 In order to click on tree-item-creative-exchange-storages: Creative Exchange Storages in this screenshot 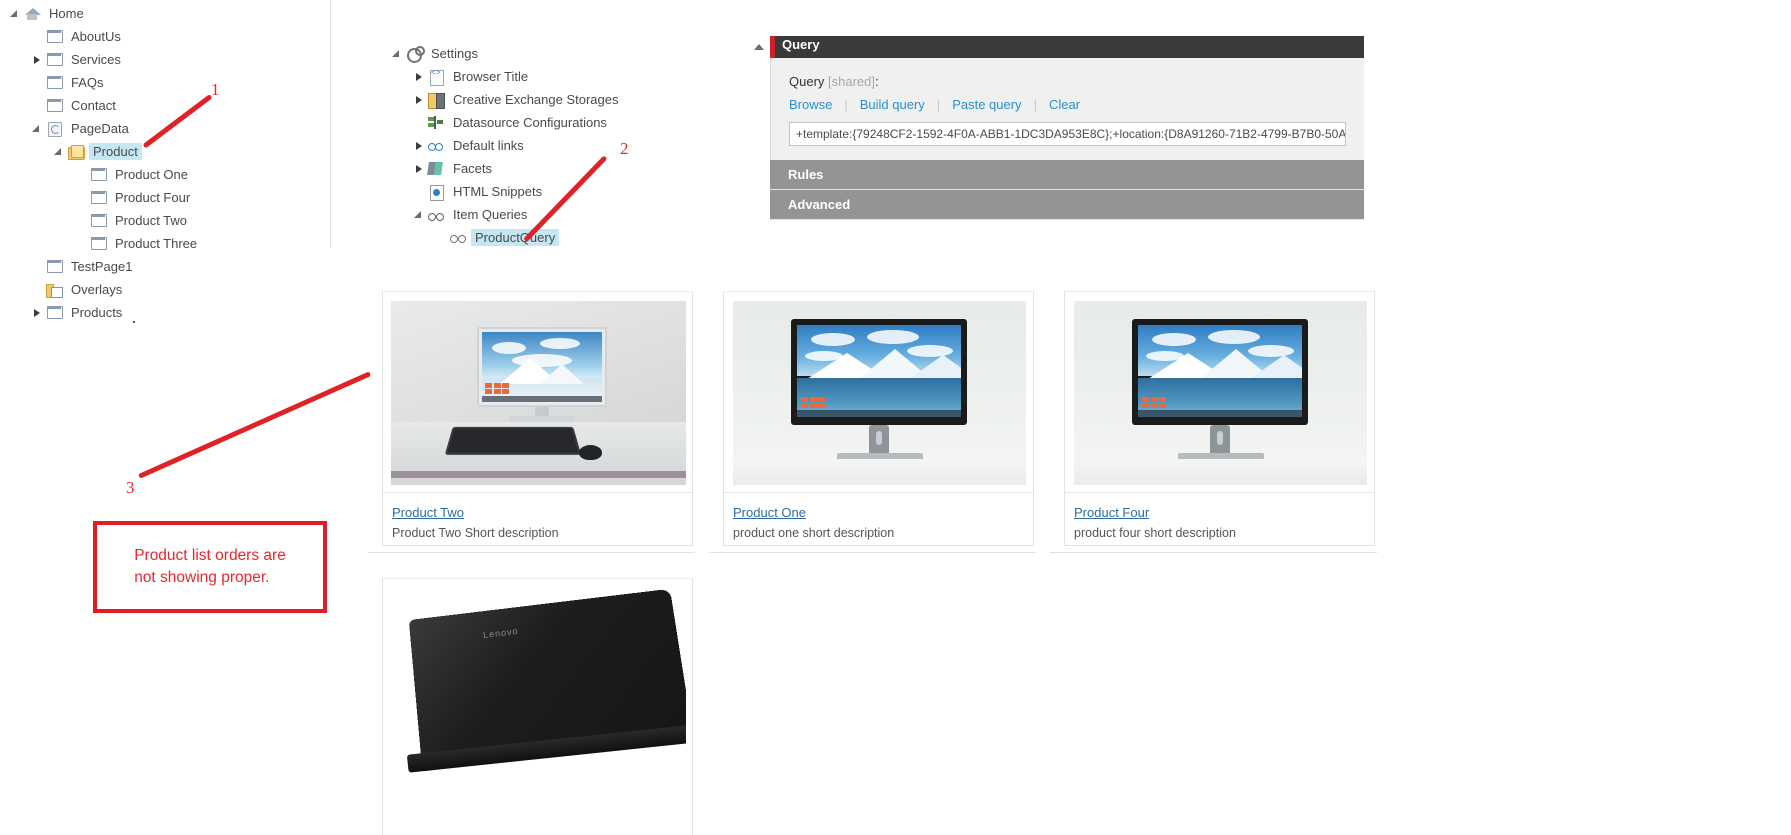, I will do `click(555, 99)`.